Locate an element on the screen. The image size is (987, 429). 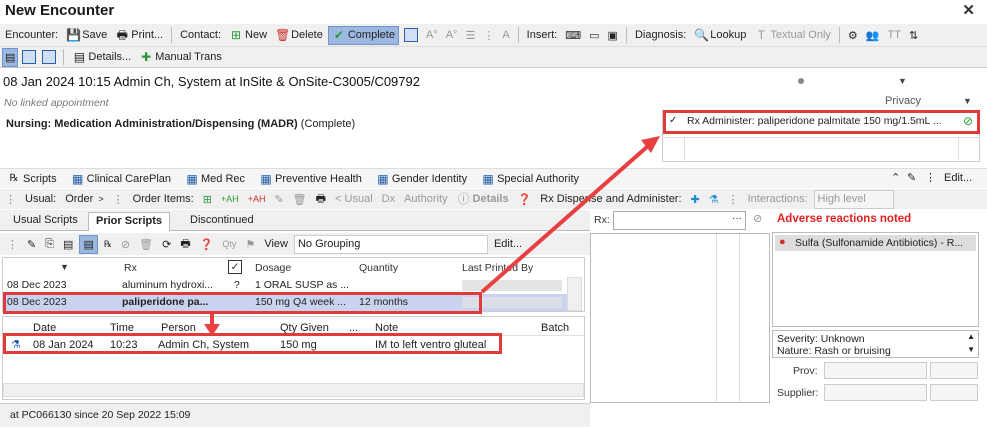
arrow-head is located at coordinates (212, 330).